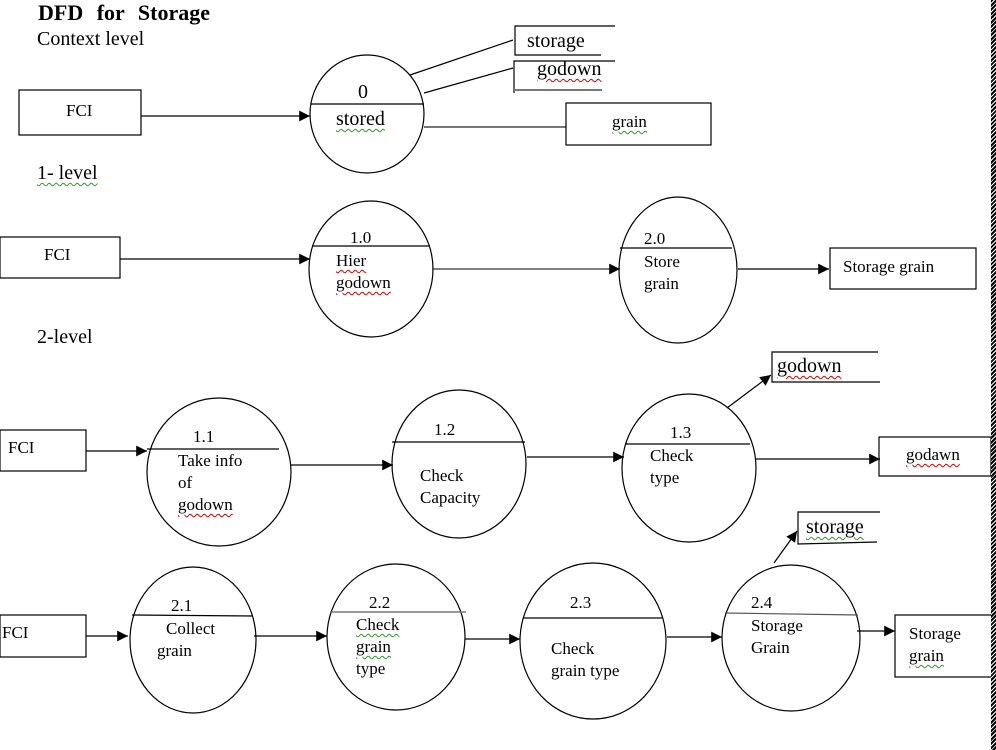 Image resolution: width=996 pixels, height=750 pixels. I want to click on context-sink-label: grain, so click(629, 122).